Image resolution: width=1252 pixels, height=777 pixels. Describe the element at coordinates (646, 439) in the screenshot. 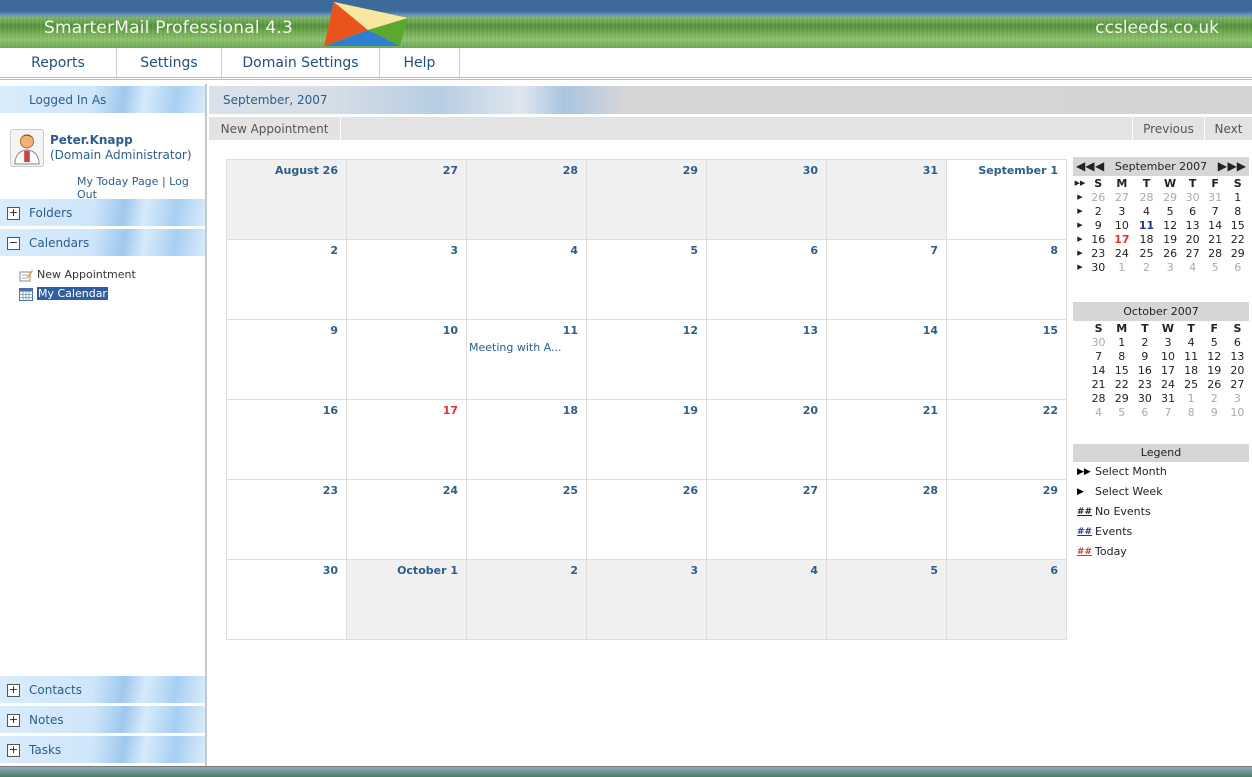

I see `day-cell: 19` at that location.